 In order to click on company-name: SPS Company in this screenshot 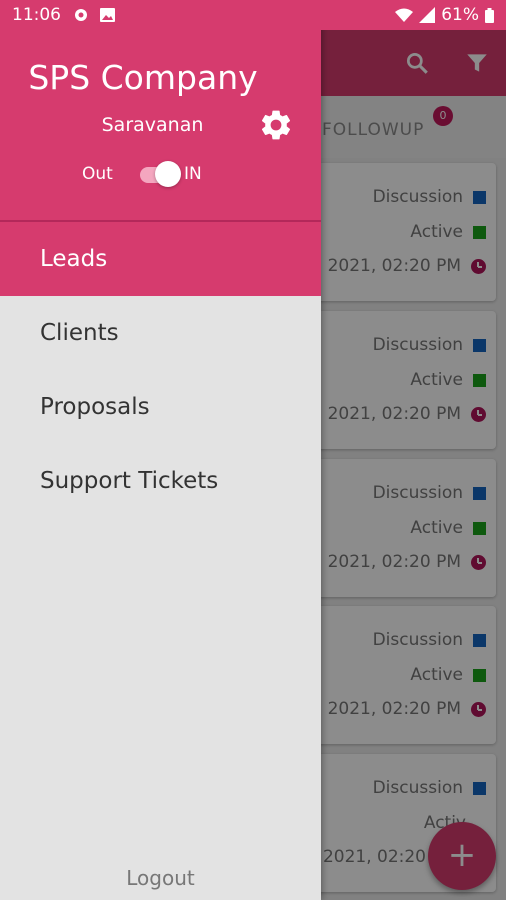, I will do `click(143, 77)`.